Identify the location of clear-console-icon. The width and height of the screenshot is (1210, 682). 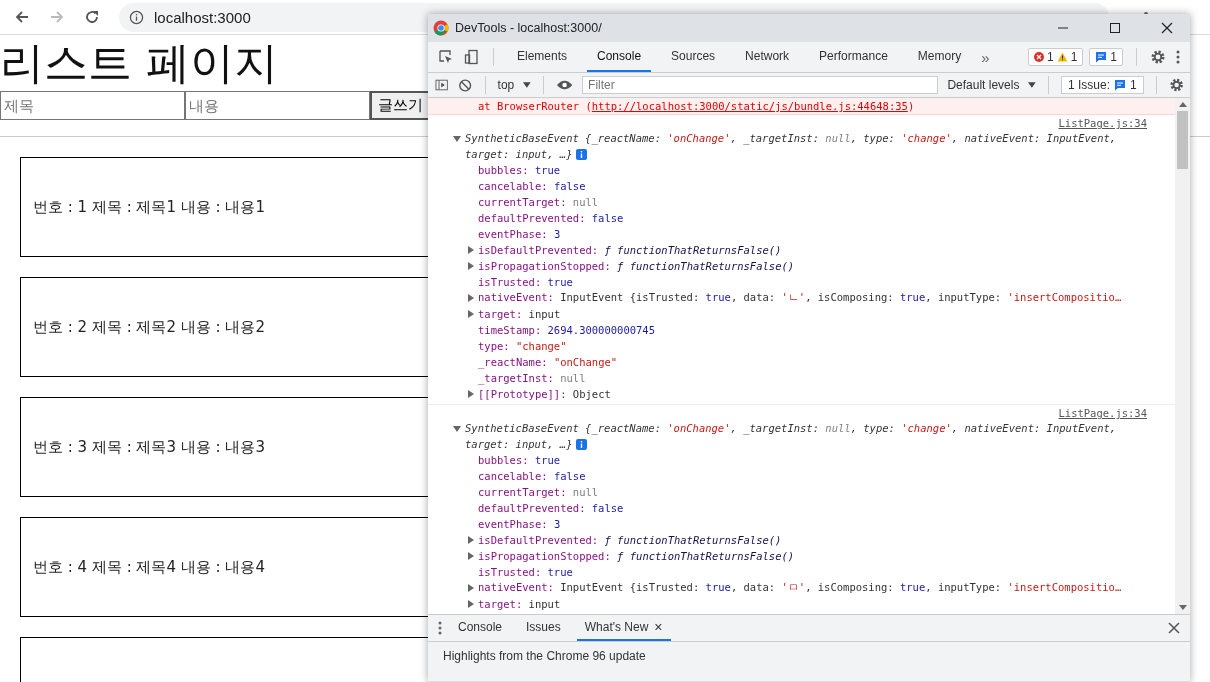
(465, 85).